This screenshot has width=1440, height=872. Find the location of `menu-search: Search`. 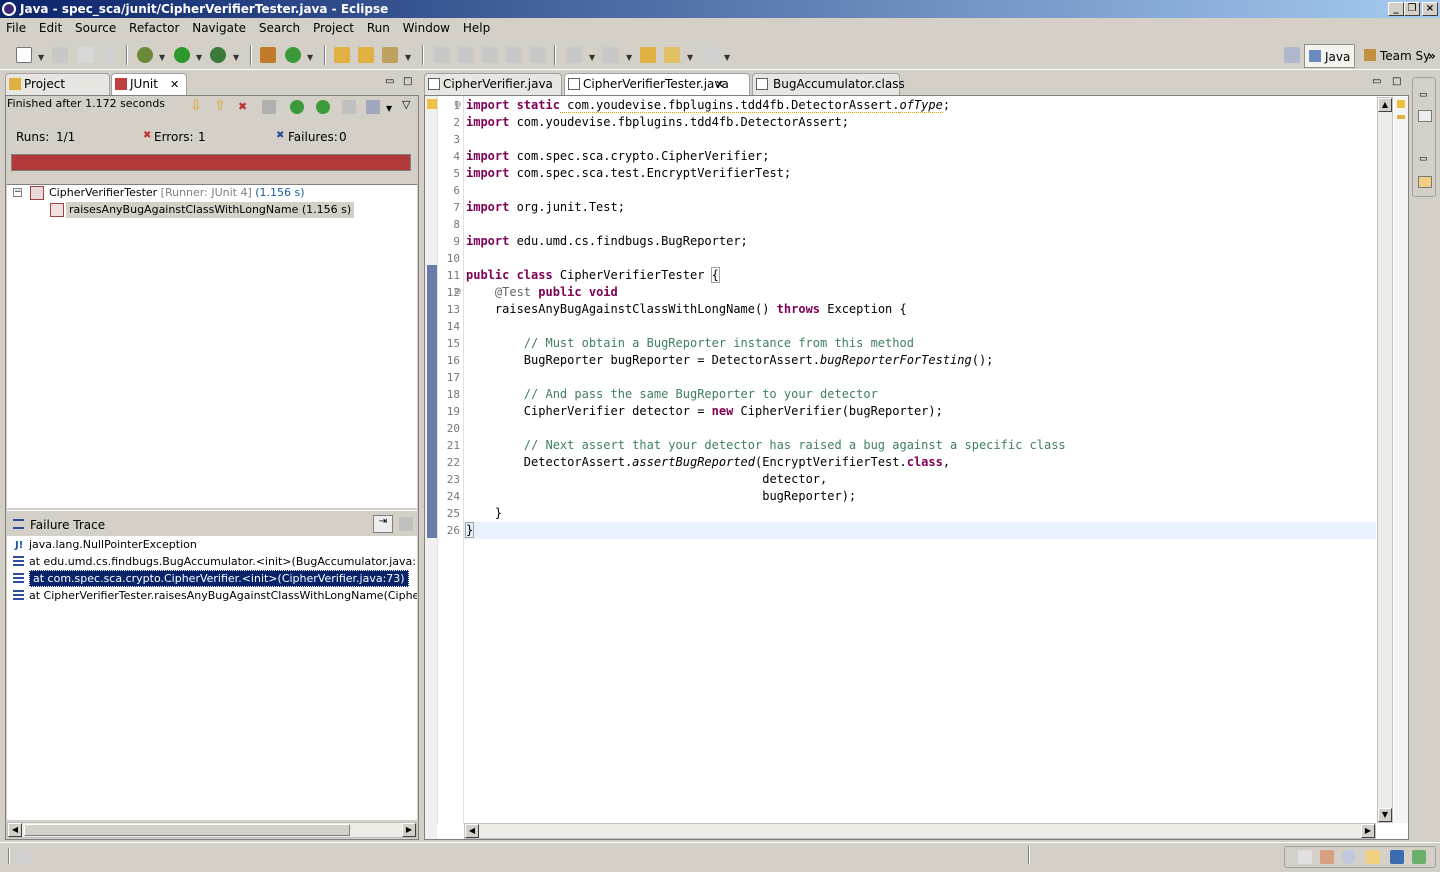

menu-search: Search is located at coordinates (279, 28).